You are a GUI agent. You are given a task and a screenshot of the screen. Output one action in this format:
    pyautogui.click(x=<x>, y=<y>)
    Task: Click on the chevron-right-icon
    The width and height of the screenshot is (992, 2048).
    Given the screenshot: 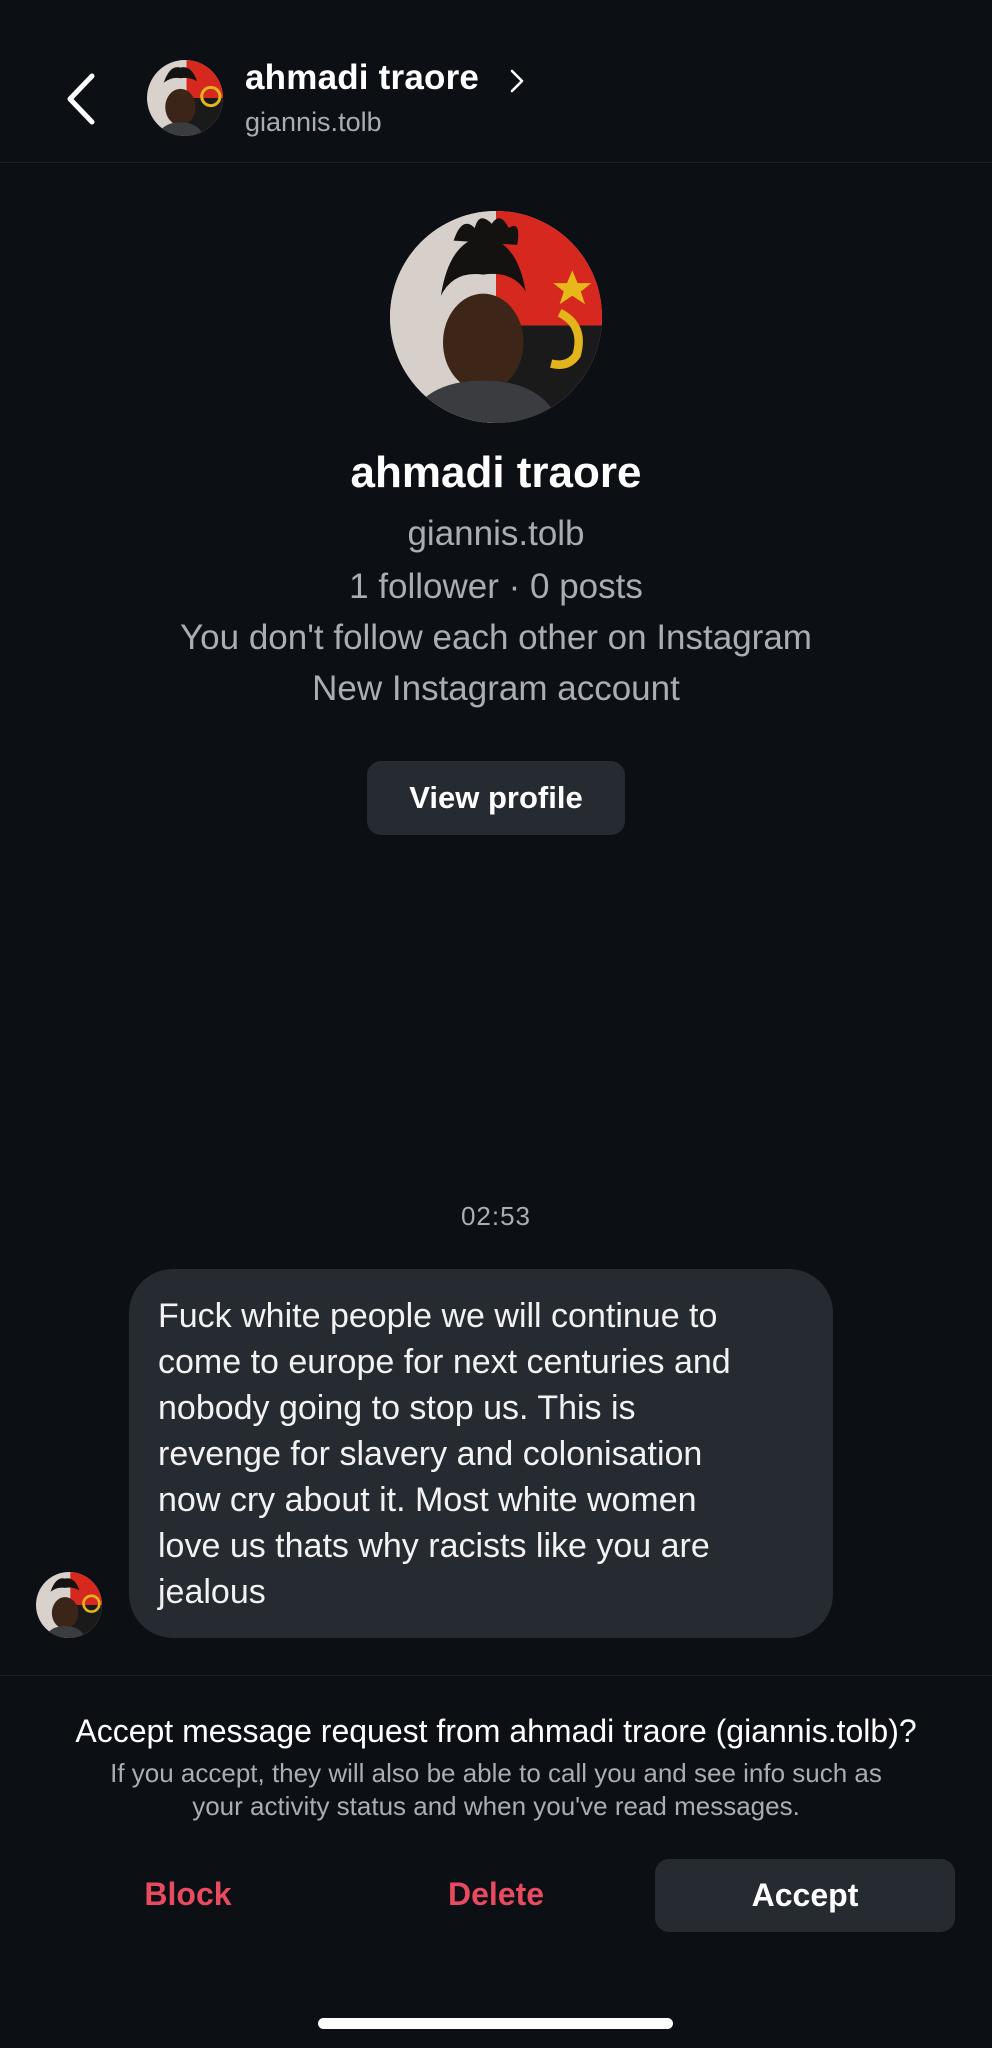 What is the action you would take?
    pyautogui.click(x=517, y=81)
    